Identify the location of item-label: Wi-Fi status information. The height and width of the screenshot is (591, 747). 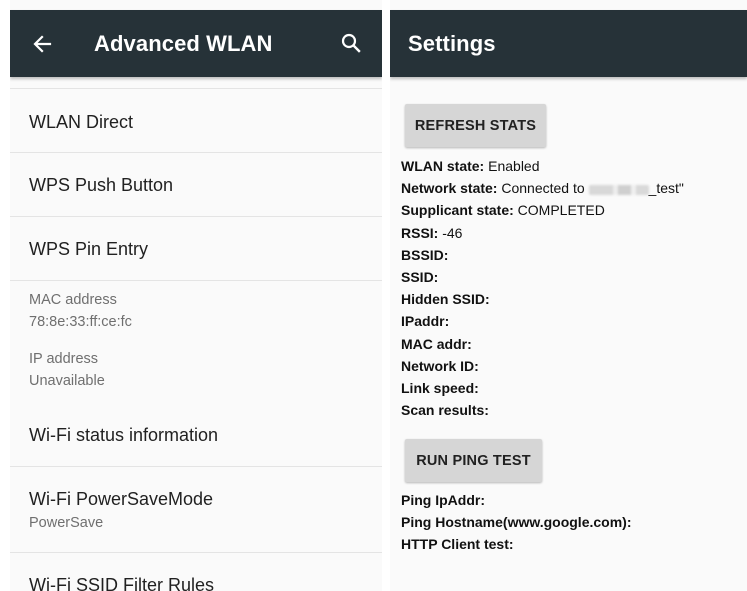
(124, 435).